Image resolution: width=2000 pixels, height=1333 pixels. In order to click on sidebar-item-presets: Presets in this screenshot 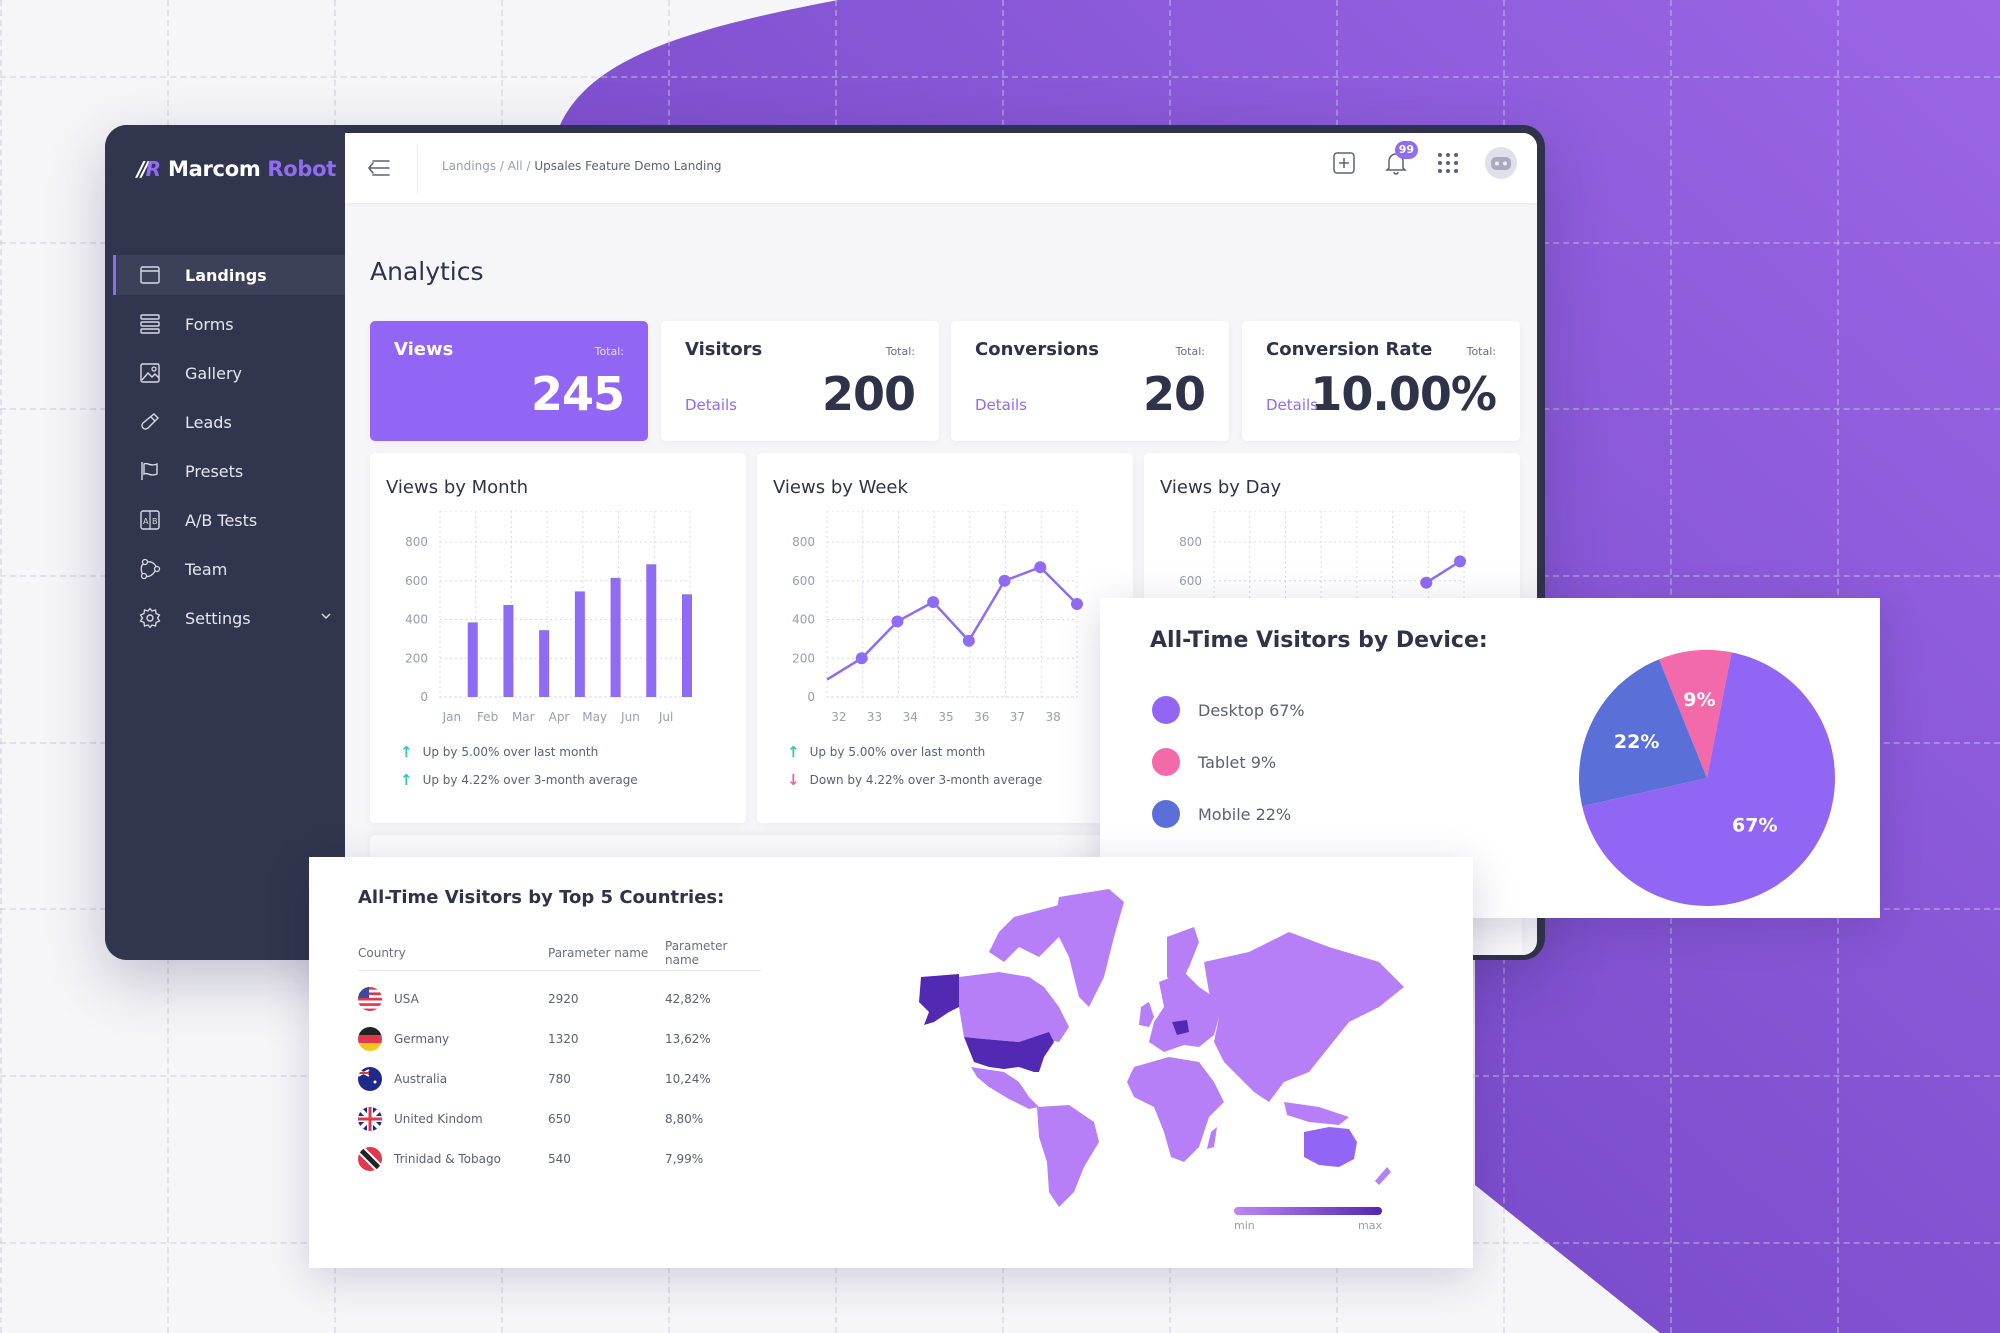, I will do `click(229, 471)`.